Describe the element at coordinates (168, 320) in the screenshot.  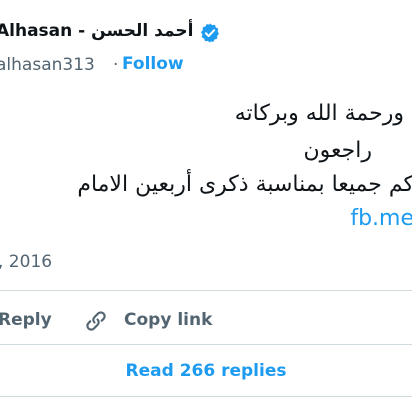
I see `copy-link-button: Copy link` at that location.